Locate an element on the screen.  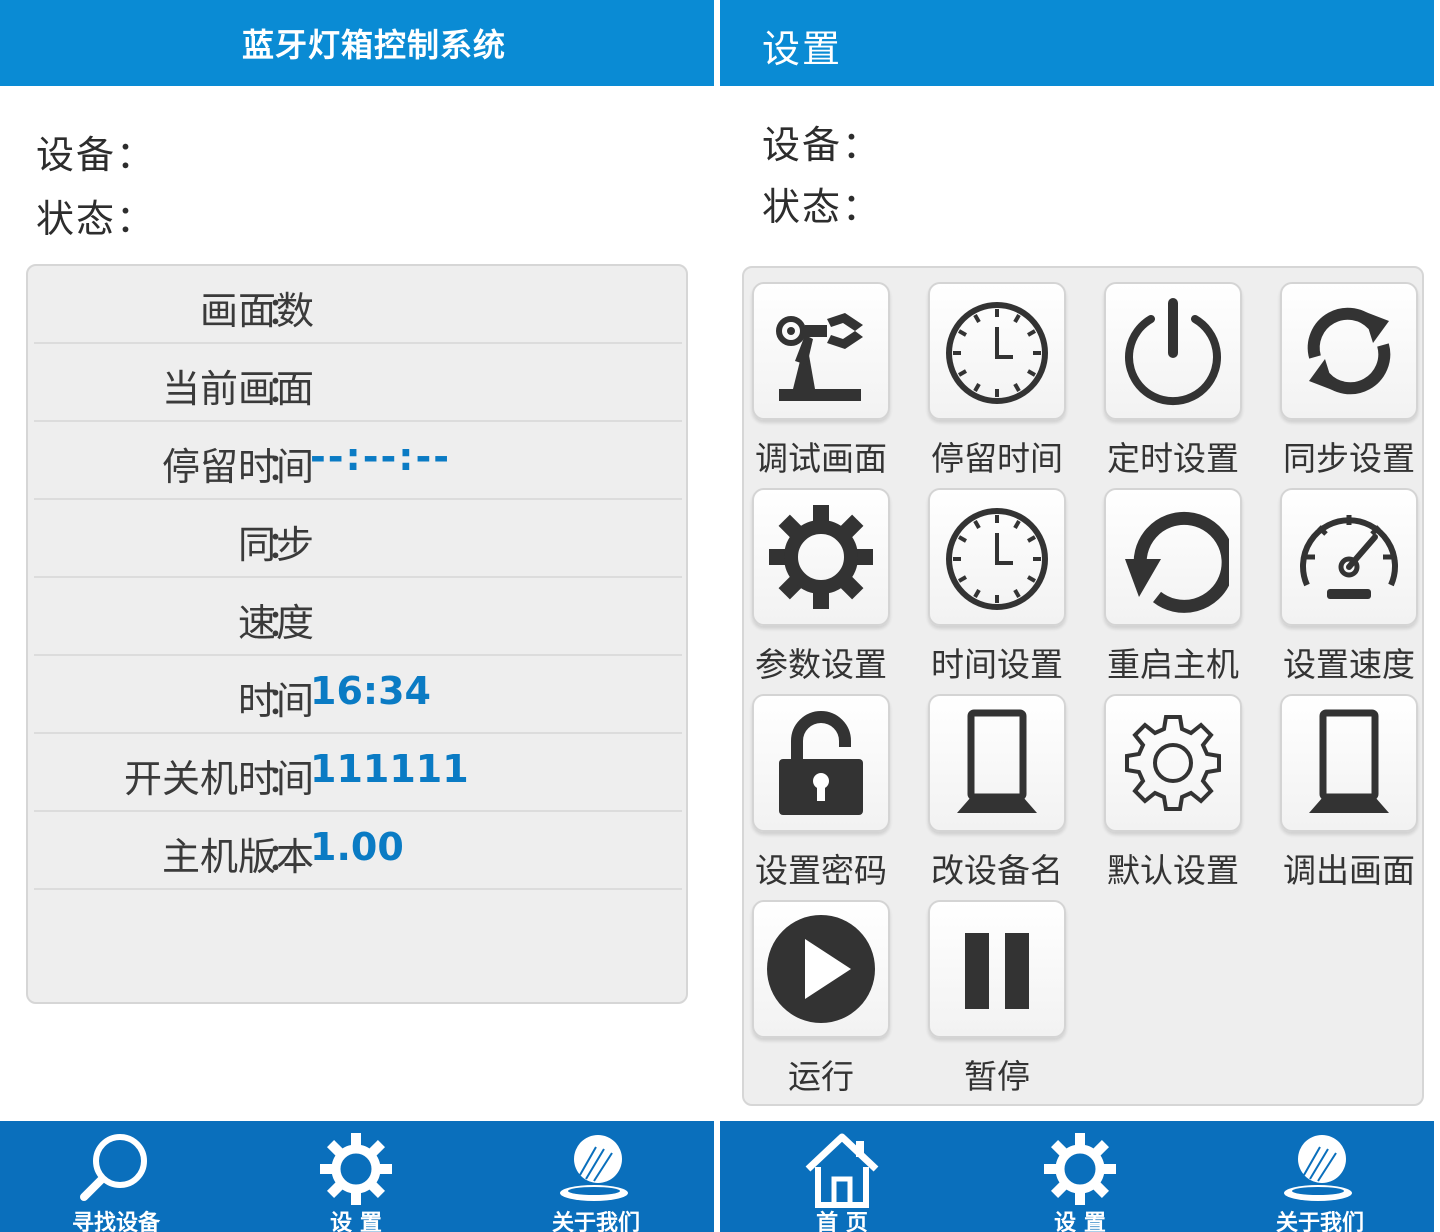
home-icon is located at coordinates (842, 1170).